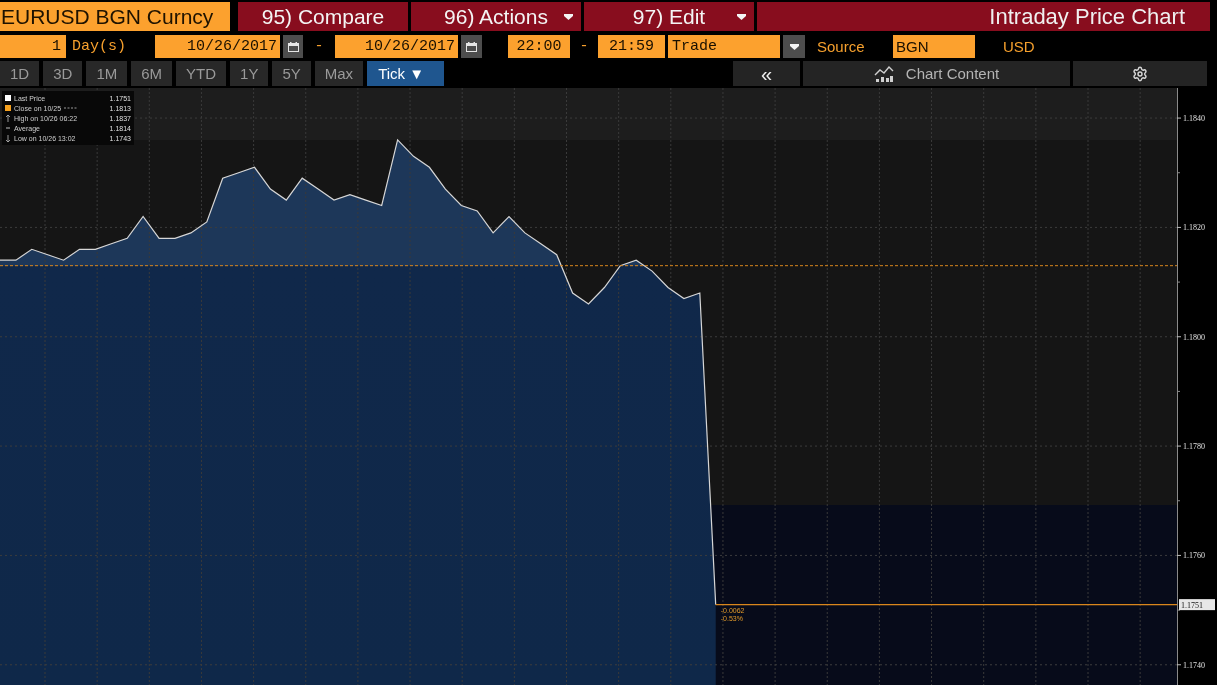  I want to click on axis-label: 1.1820, so click(1194, 228).